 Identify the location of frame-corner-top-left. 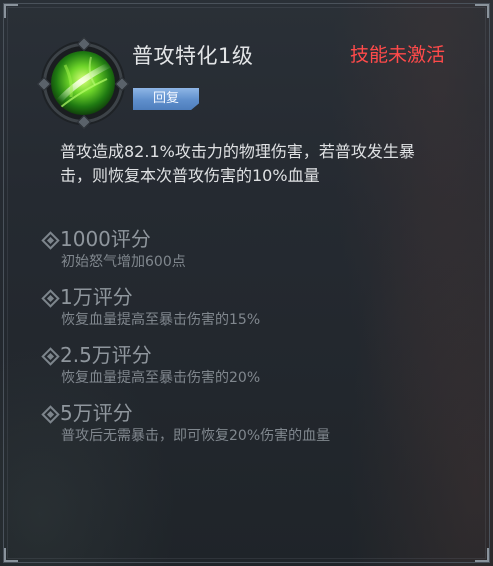
(11, 11).